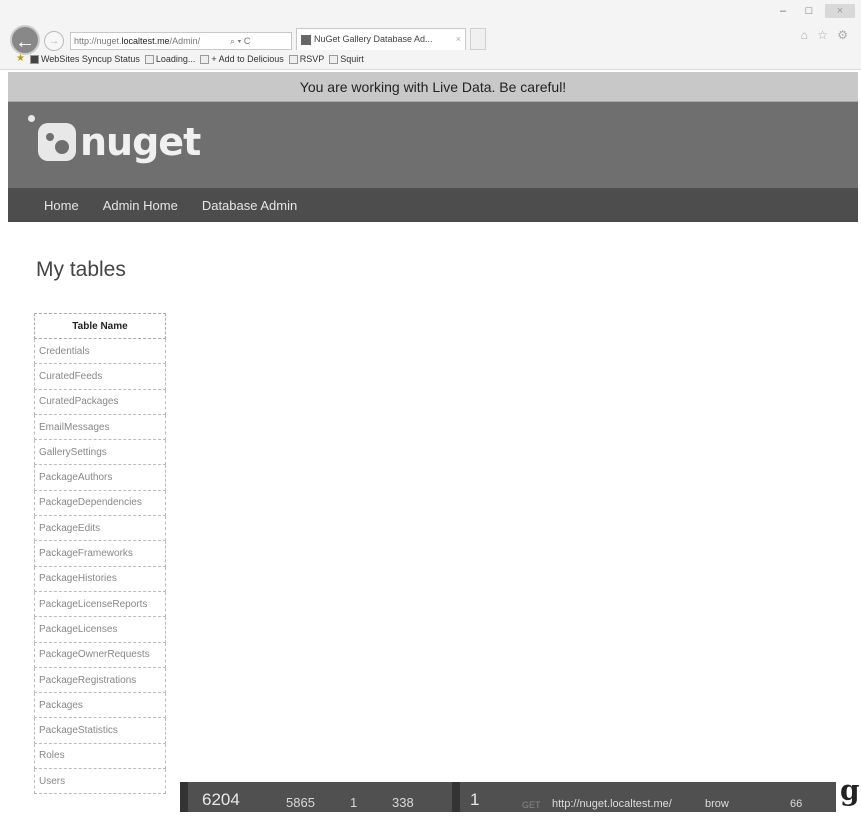 This screenshot has width=861, height=819. What do you see at coordinates (185, 41) in the screenshot?
I see `address-url-suffix: /Admin/` at bounding box center [185, 41].